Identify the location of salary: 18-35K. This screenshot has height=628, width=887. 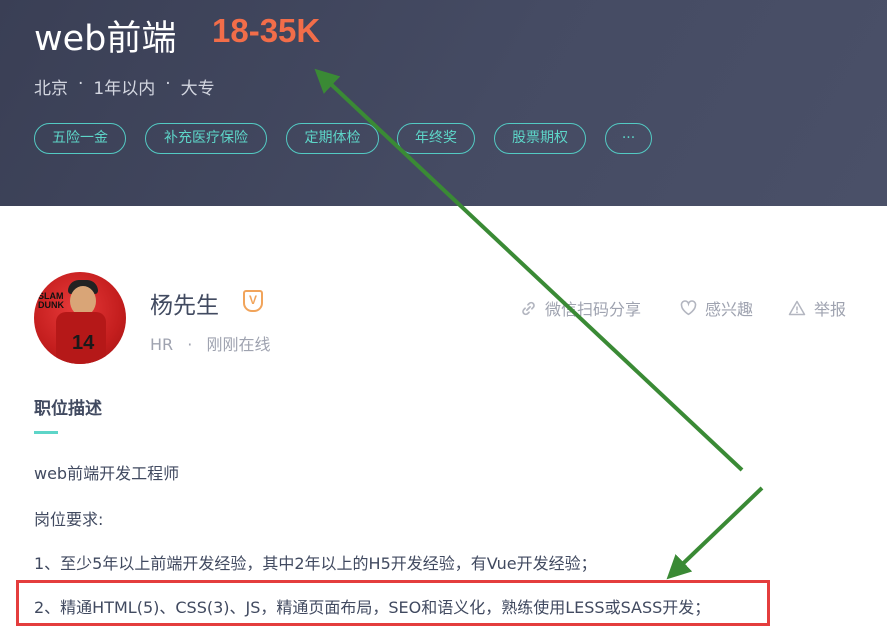
(266, 30).